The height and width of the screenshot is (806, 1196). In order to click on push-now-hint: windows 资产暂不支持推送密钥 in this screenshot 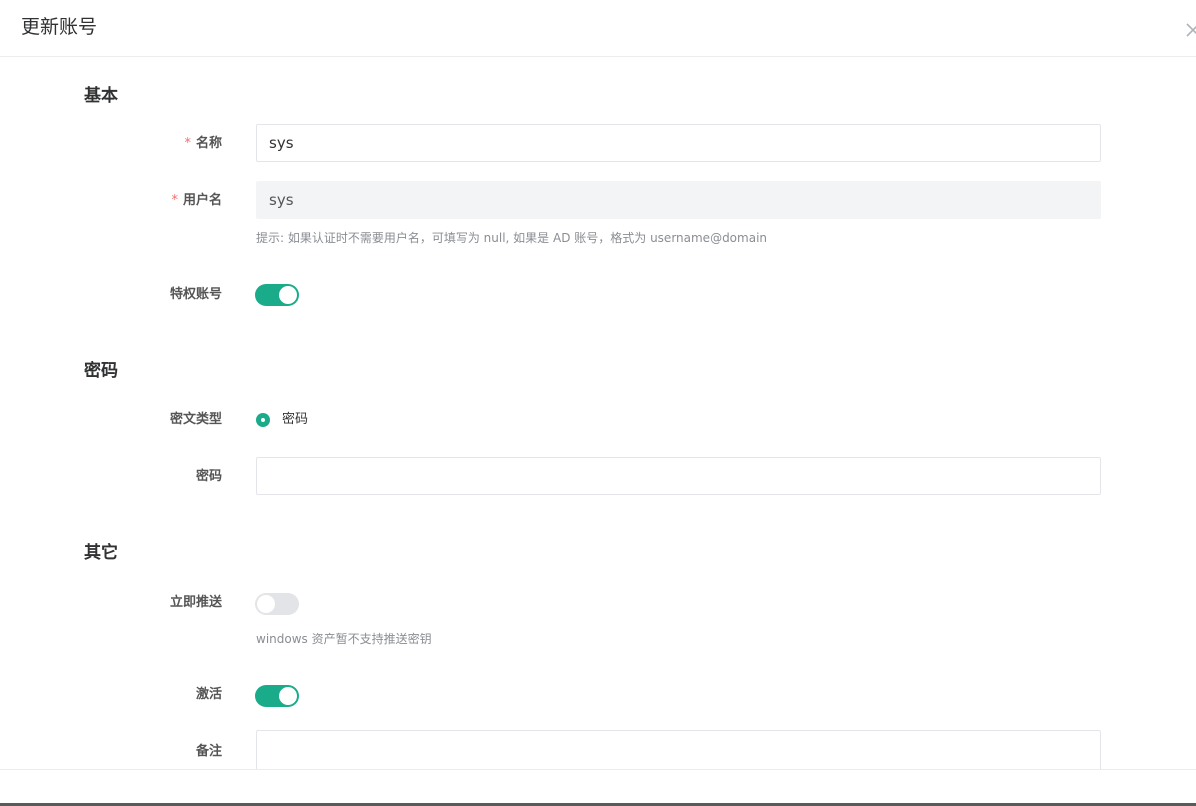, I will do `click(344, 639)`.